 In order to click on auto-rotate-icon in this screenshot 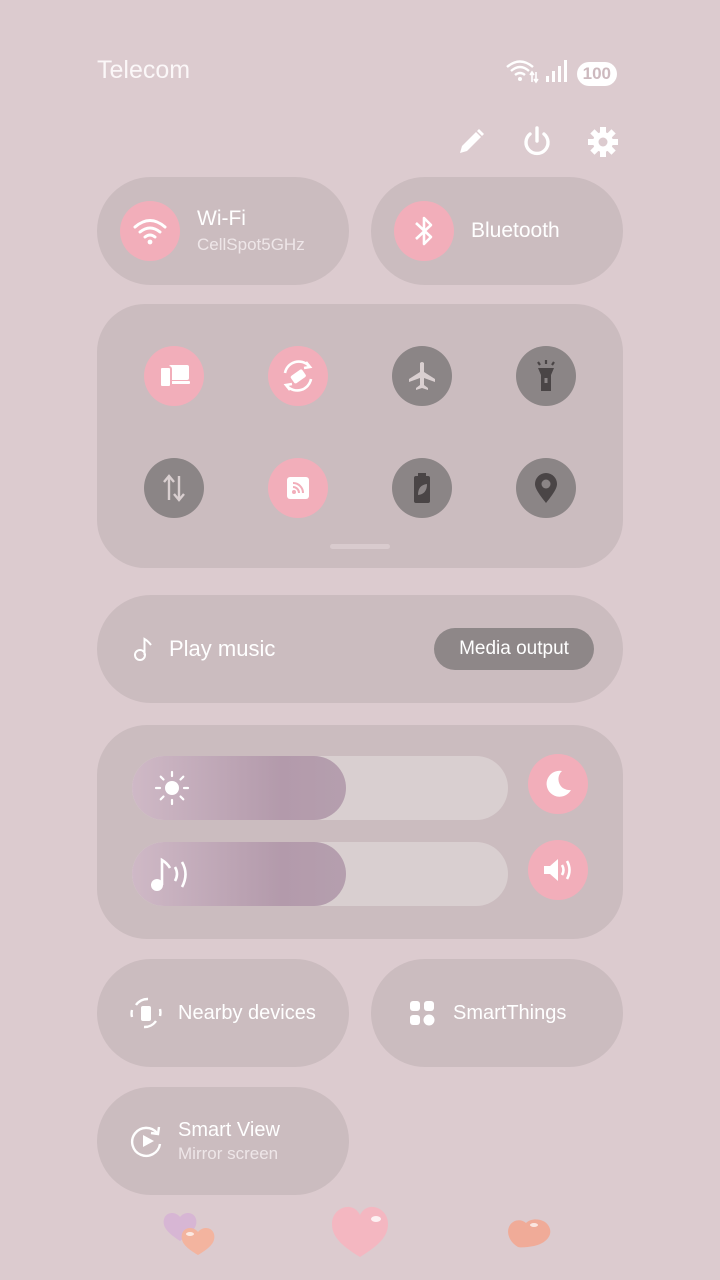, I will do `click(298, 376)`.